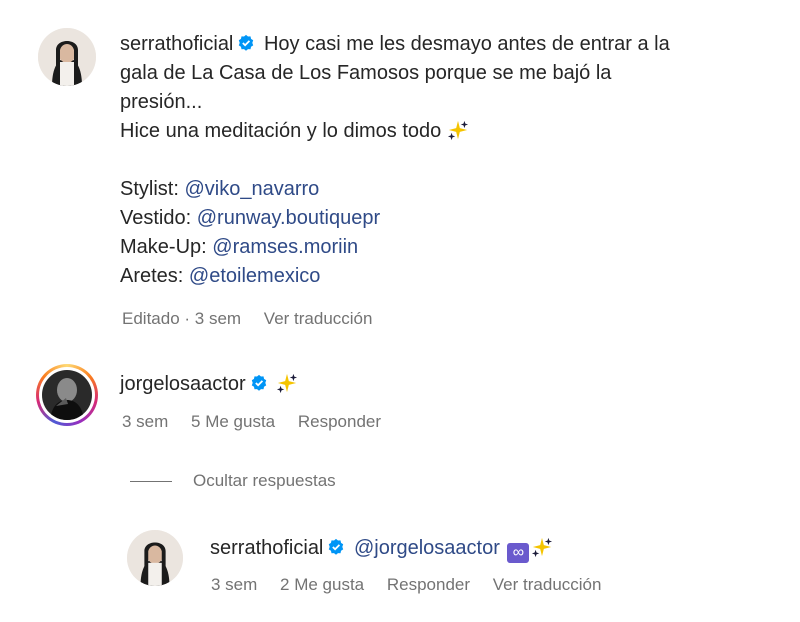 This screenshot has height=622, width=800. I want to click on post-edited-time: Editado · 3 sem, so click(182, 318).